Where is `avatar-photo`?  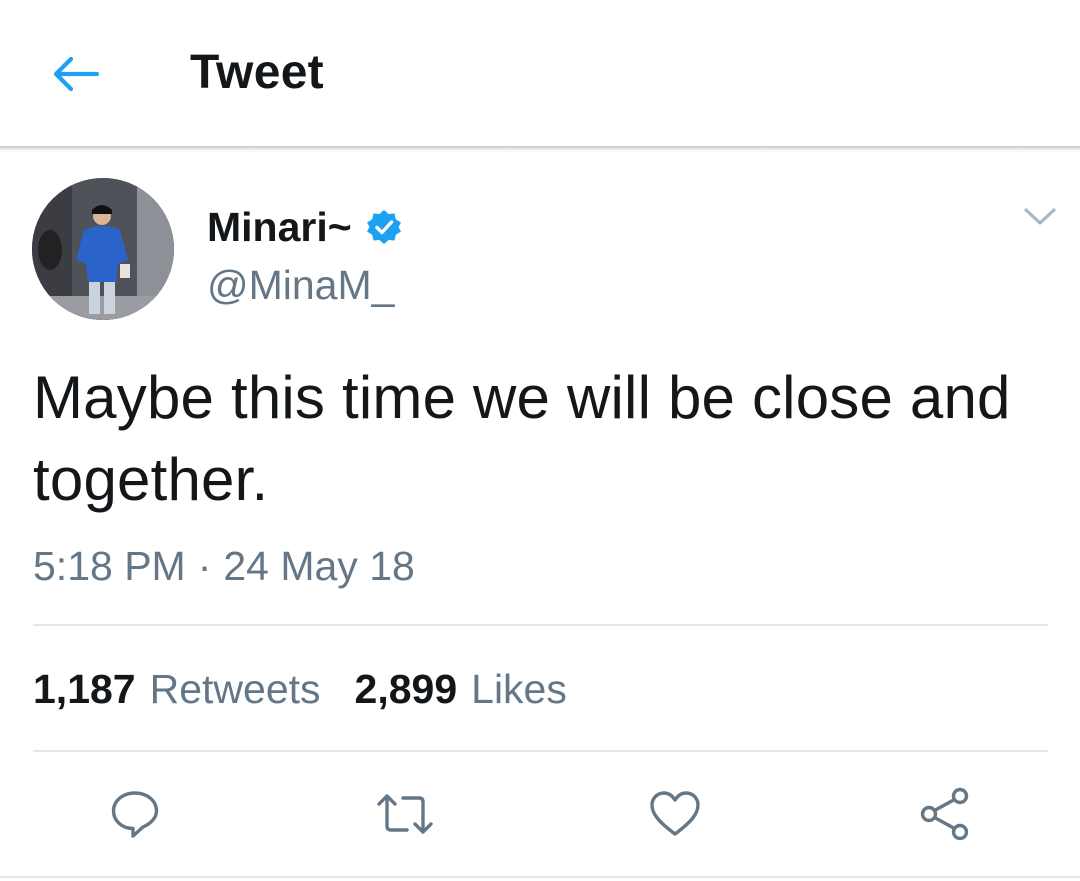 avatar-photo is located at coordinates (103, 249).